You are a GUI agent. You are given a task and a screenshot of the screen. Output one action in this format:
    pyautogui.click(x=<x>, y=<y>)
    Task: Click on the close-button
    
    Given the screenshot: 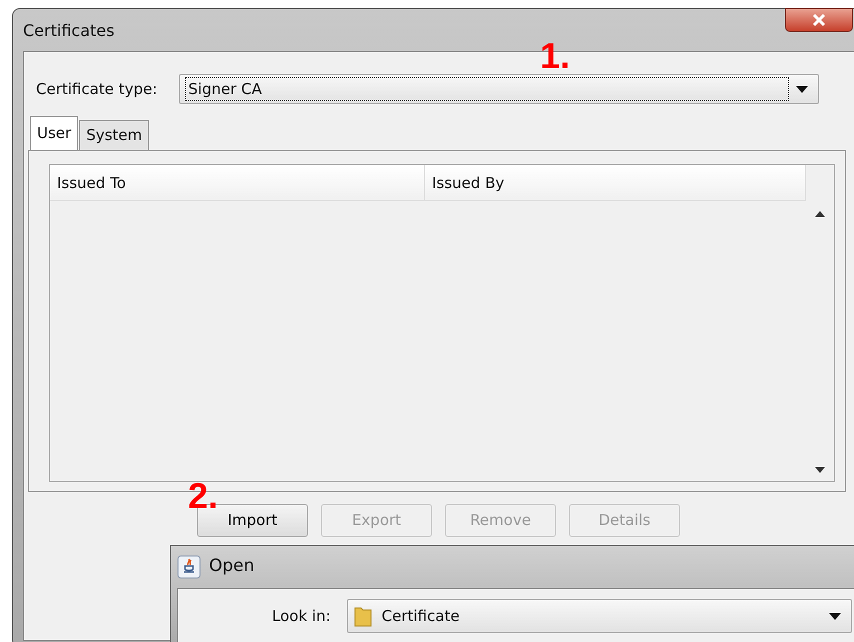 What is the action you would take?
    pyautogui.click(x=819, y=20)
    